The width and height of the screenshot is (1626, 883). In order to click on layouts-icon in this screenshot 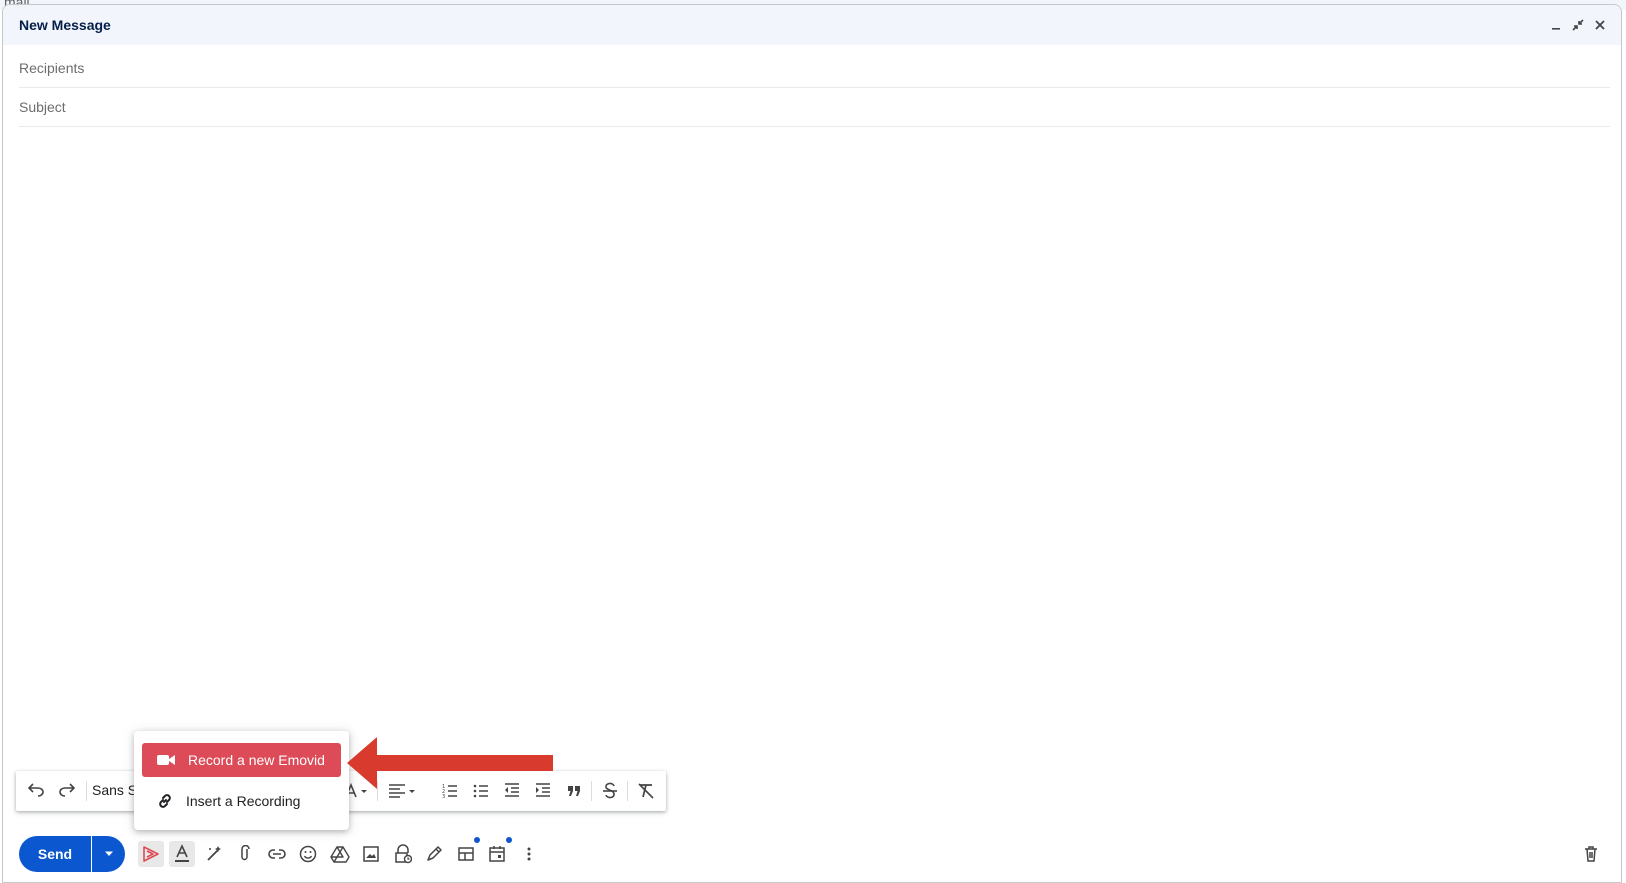, I will do `click(466, 854)`.